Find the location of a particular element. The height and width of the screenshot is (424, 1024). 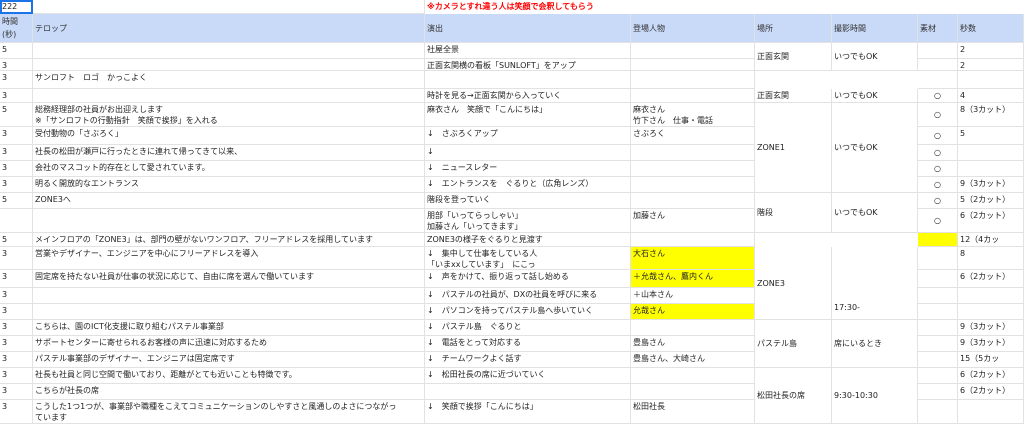

cell-direction: ↓ チームワークよく話す is located at coordinates (528, 360).